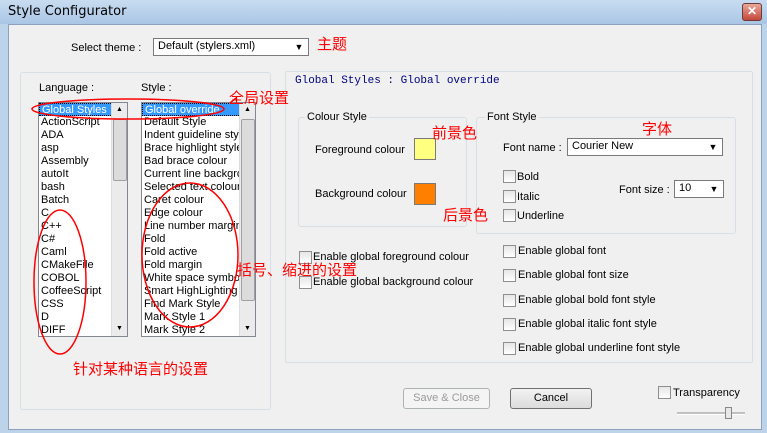  What do you see at coordinates (657, 129) in the screenshot?
I see `annotation-font: 字体` at bounding box center [657, 129].